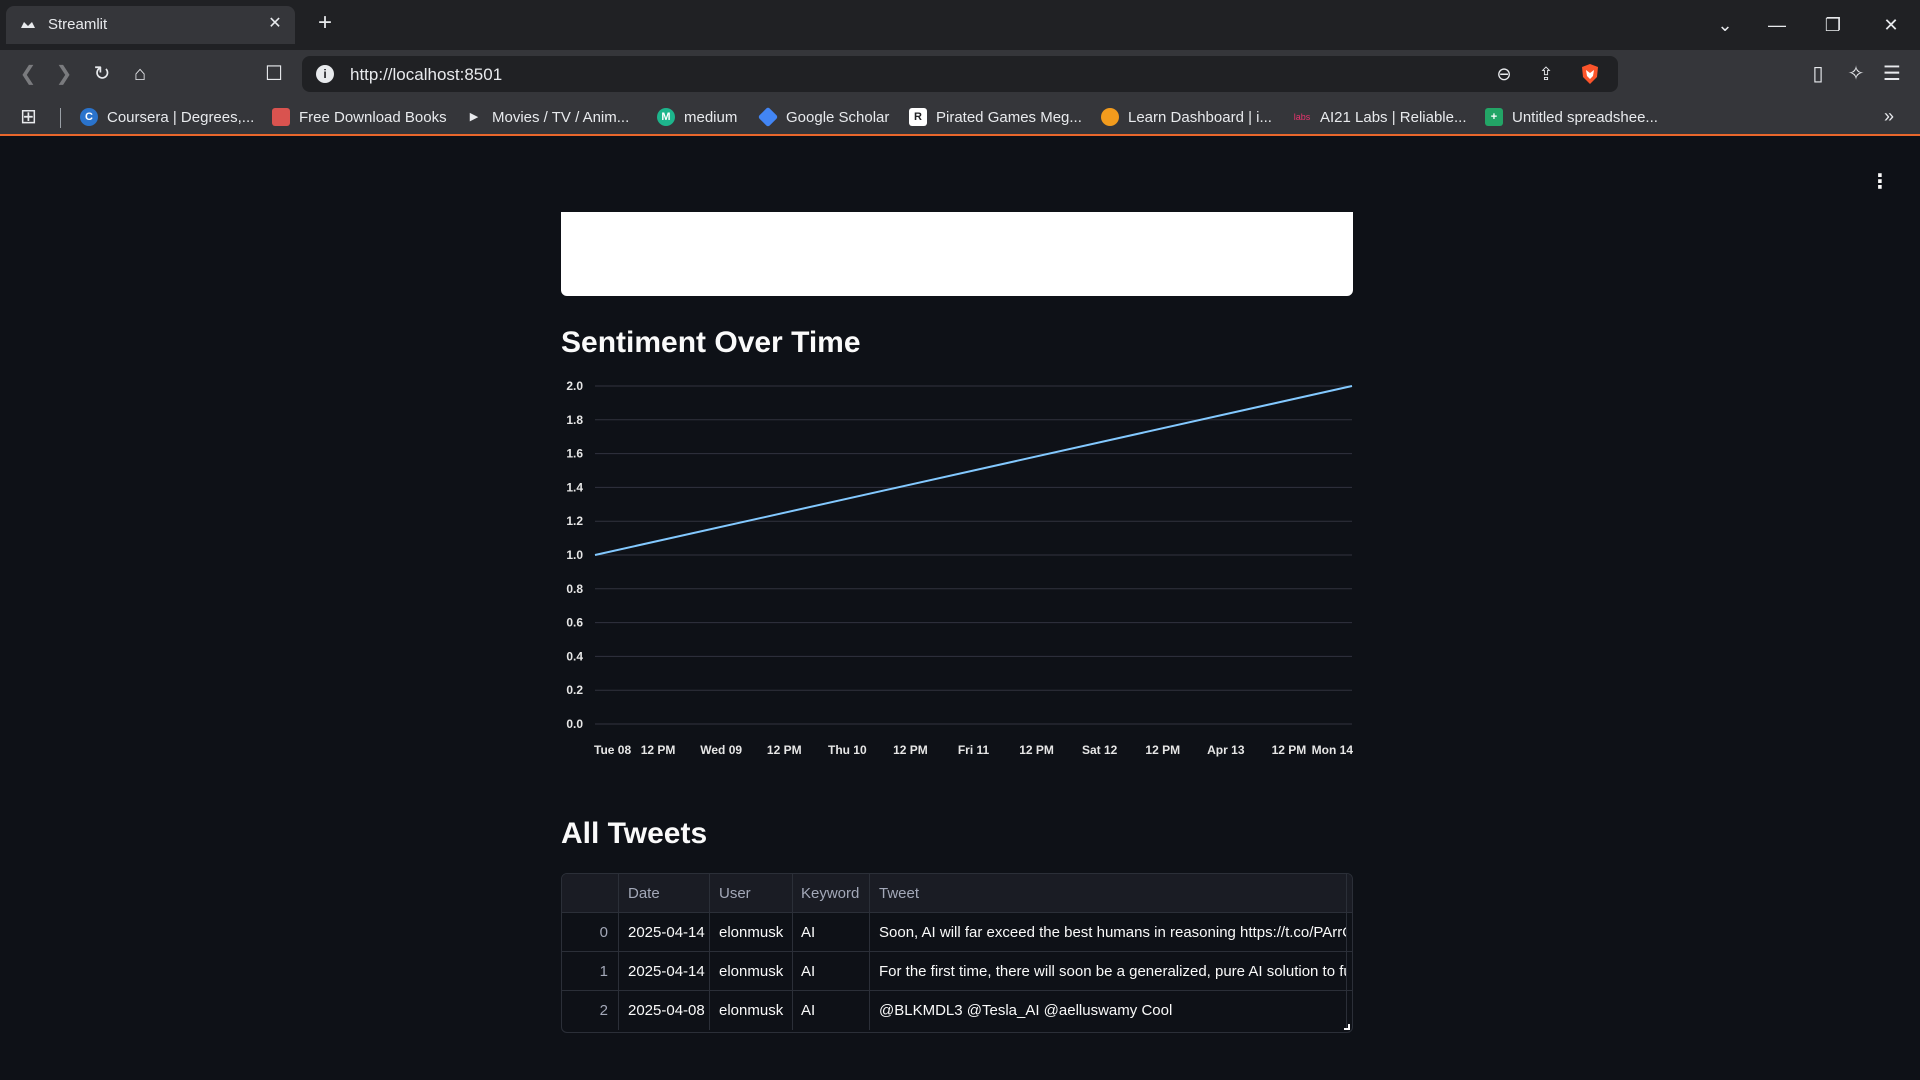 This screenshot has height=1080, width=1920. What do you see at coordinates (1889, 116) in the screenshot?
I see `more-bookmarks-icon: »` at bounding box center [1889, 116].